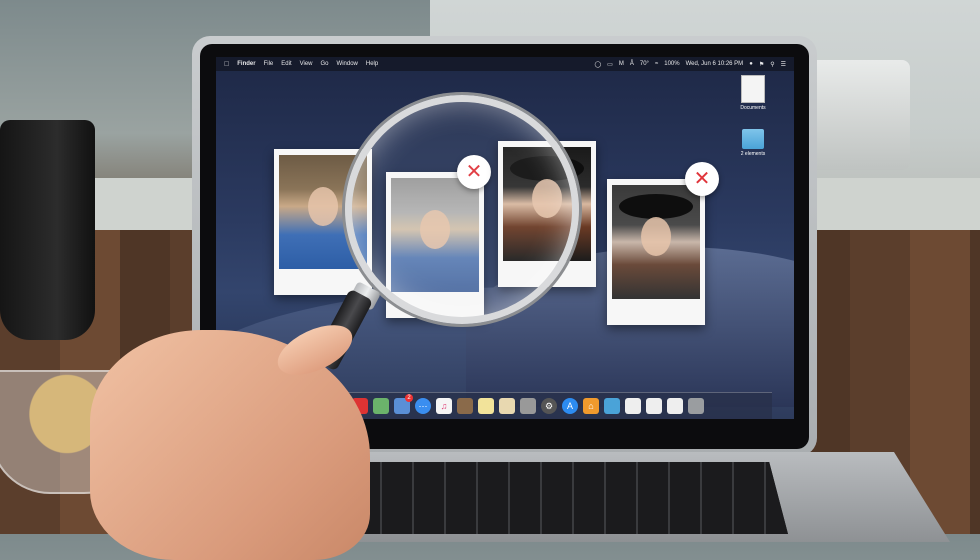 The width and height of the screenshot is (980, 560). I want to click on list-icon: ☰, so click(783, 64).